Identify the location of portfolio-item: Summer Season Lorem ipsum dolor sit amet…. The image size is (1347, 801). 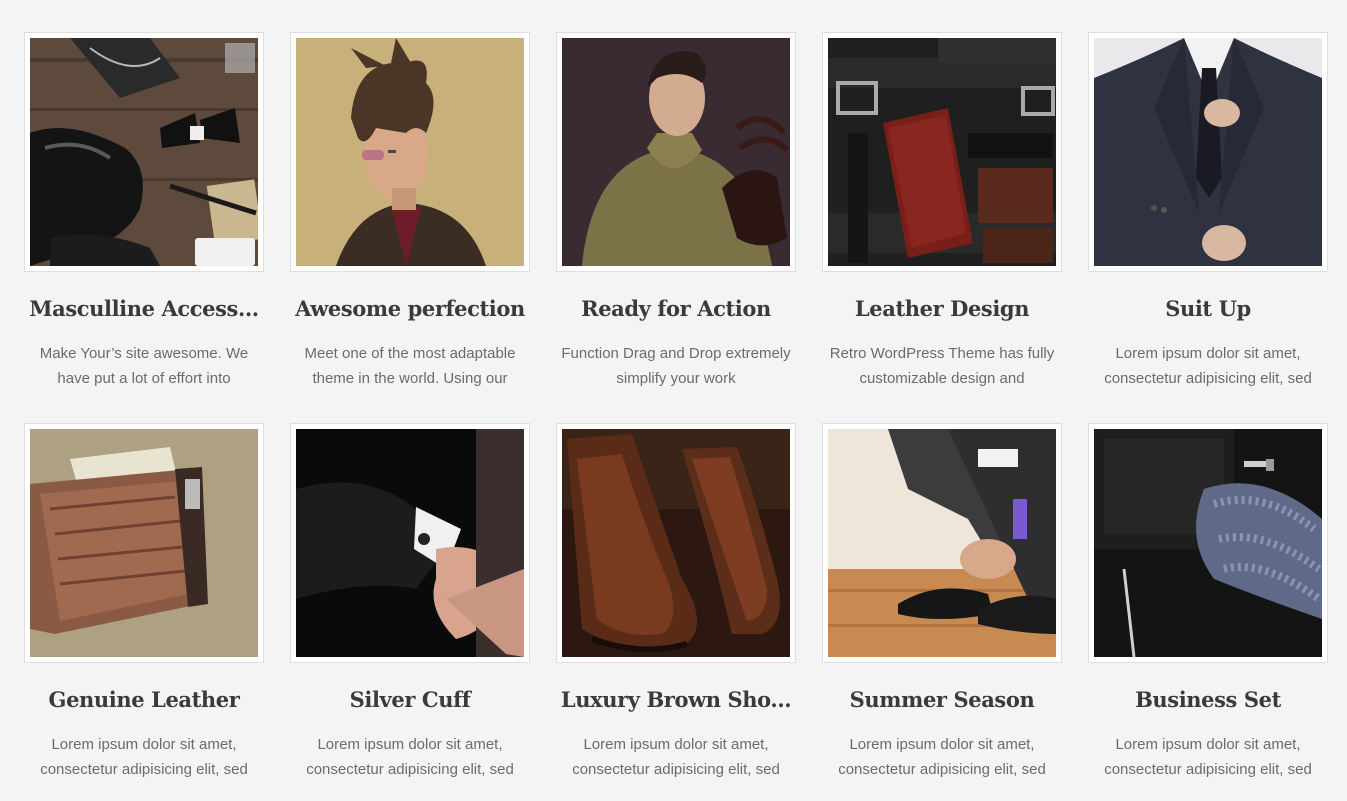
(942, 608).